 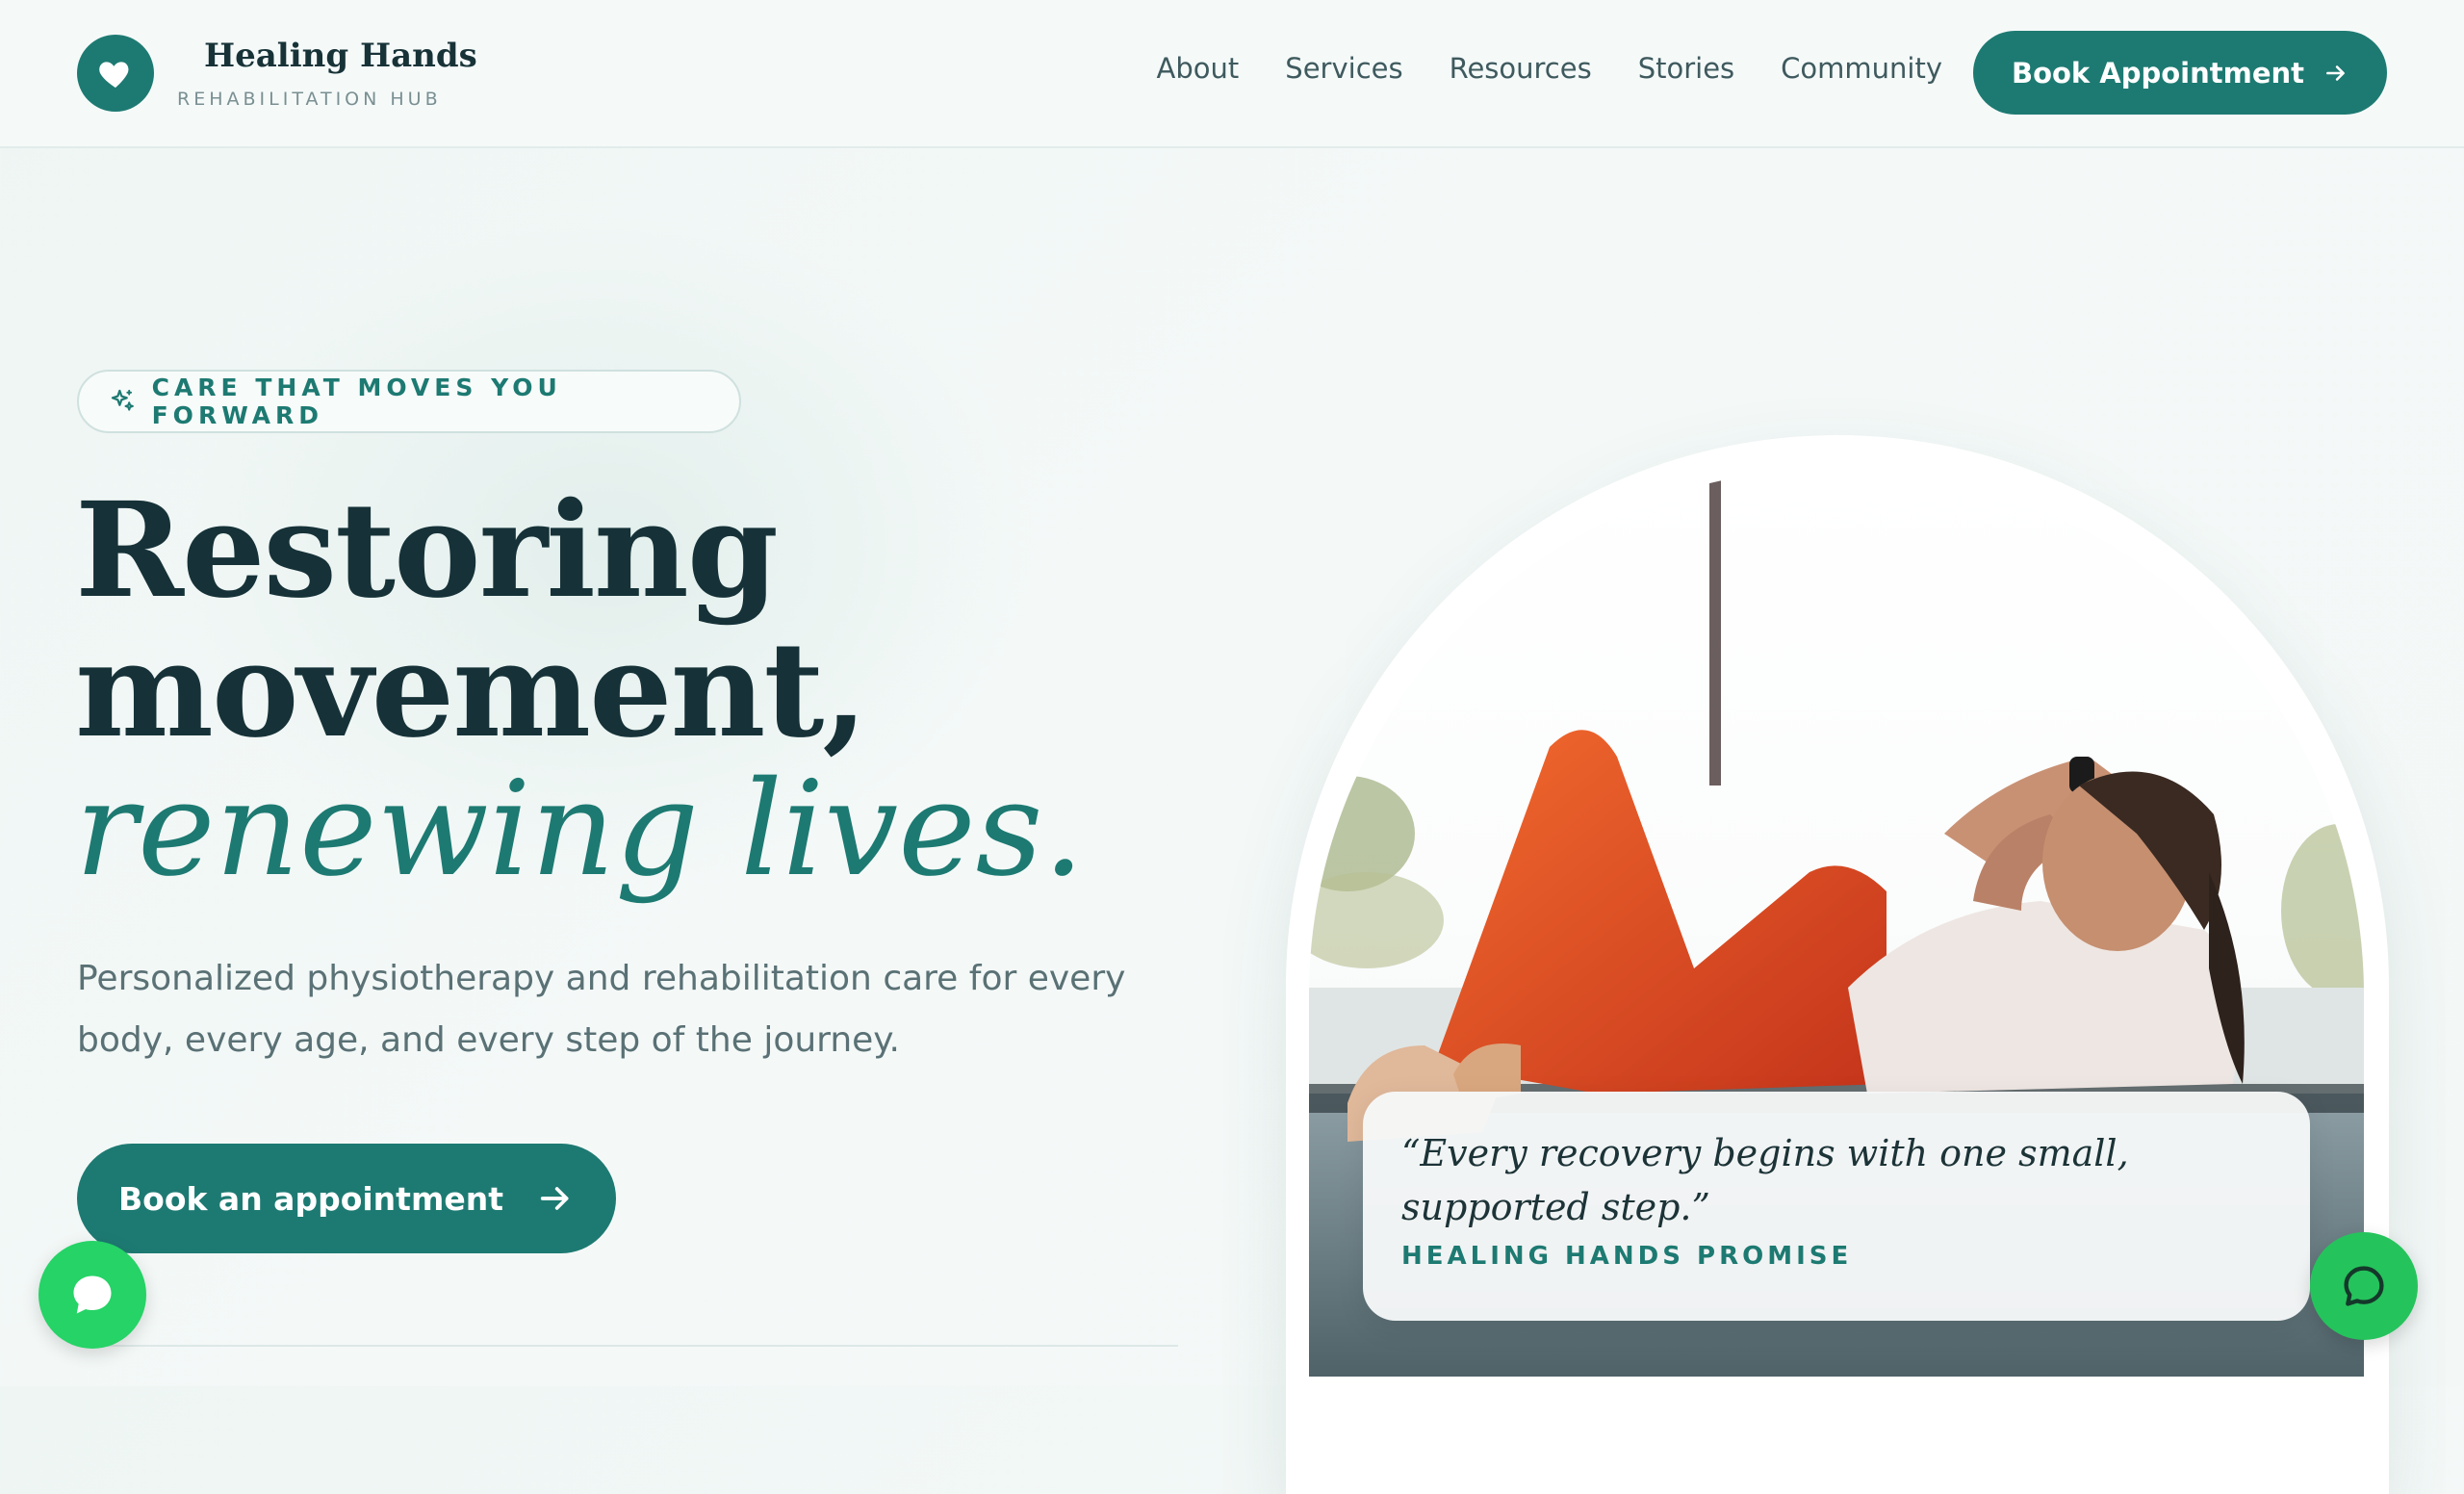 I want to click on headline-line-2: movement,, so click(x=471, y=690).